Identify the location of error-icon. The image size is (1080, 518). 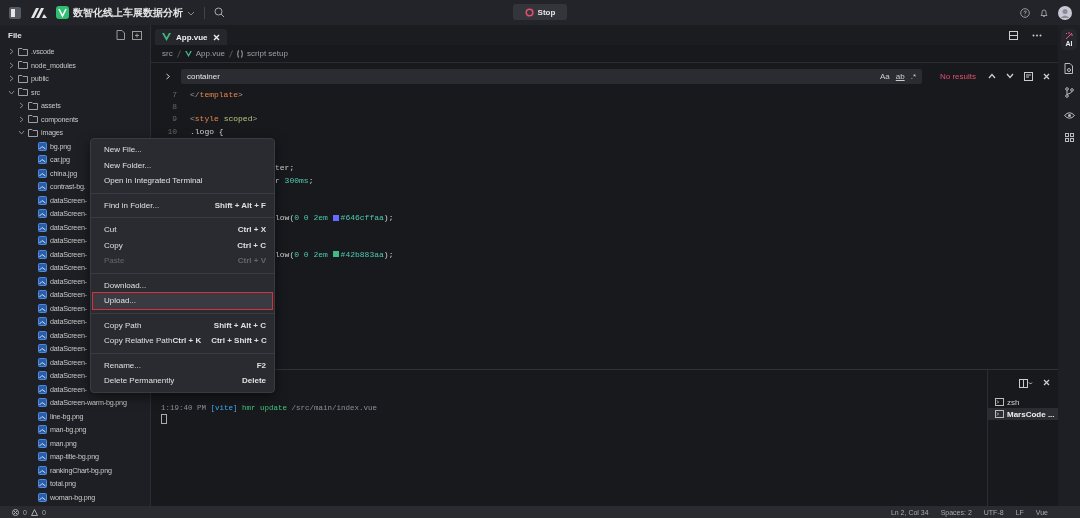
(15, 512).